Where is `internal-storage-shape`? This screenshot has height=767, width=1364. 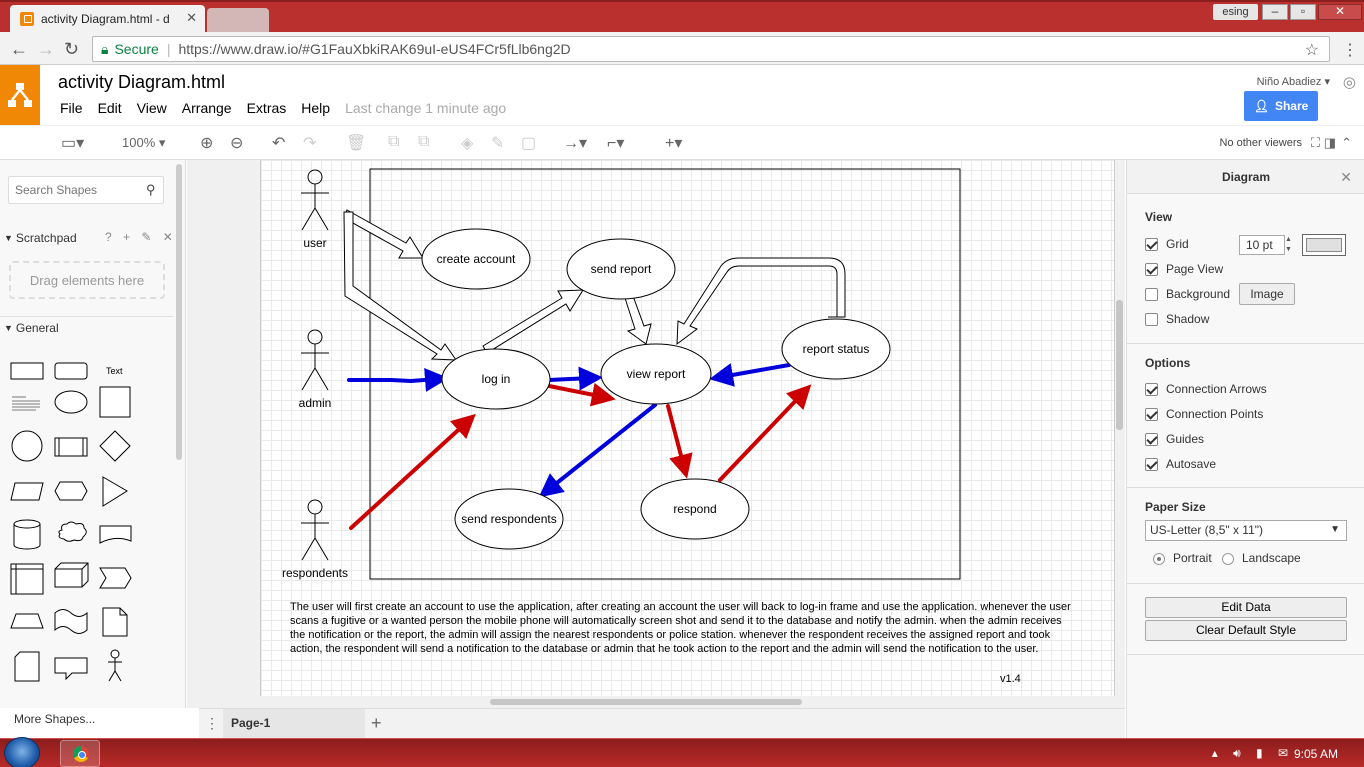
internal-storage-shape is located at coordinates (27, 579).